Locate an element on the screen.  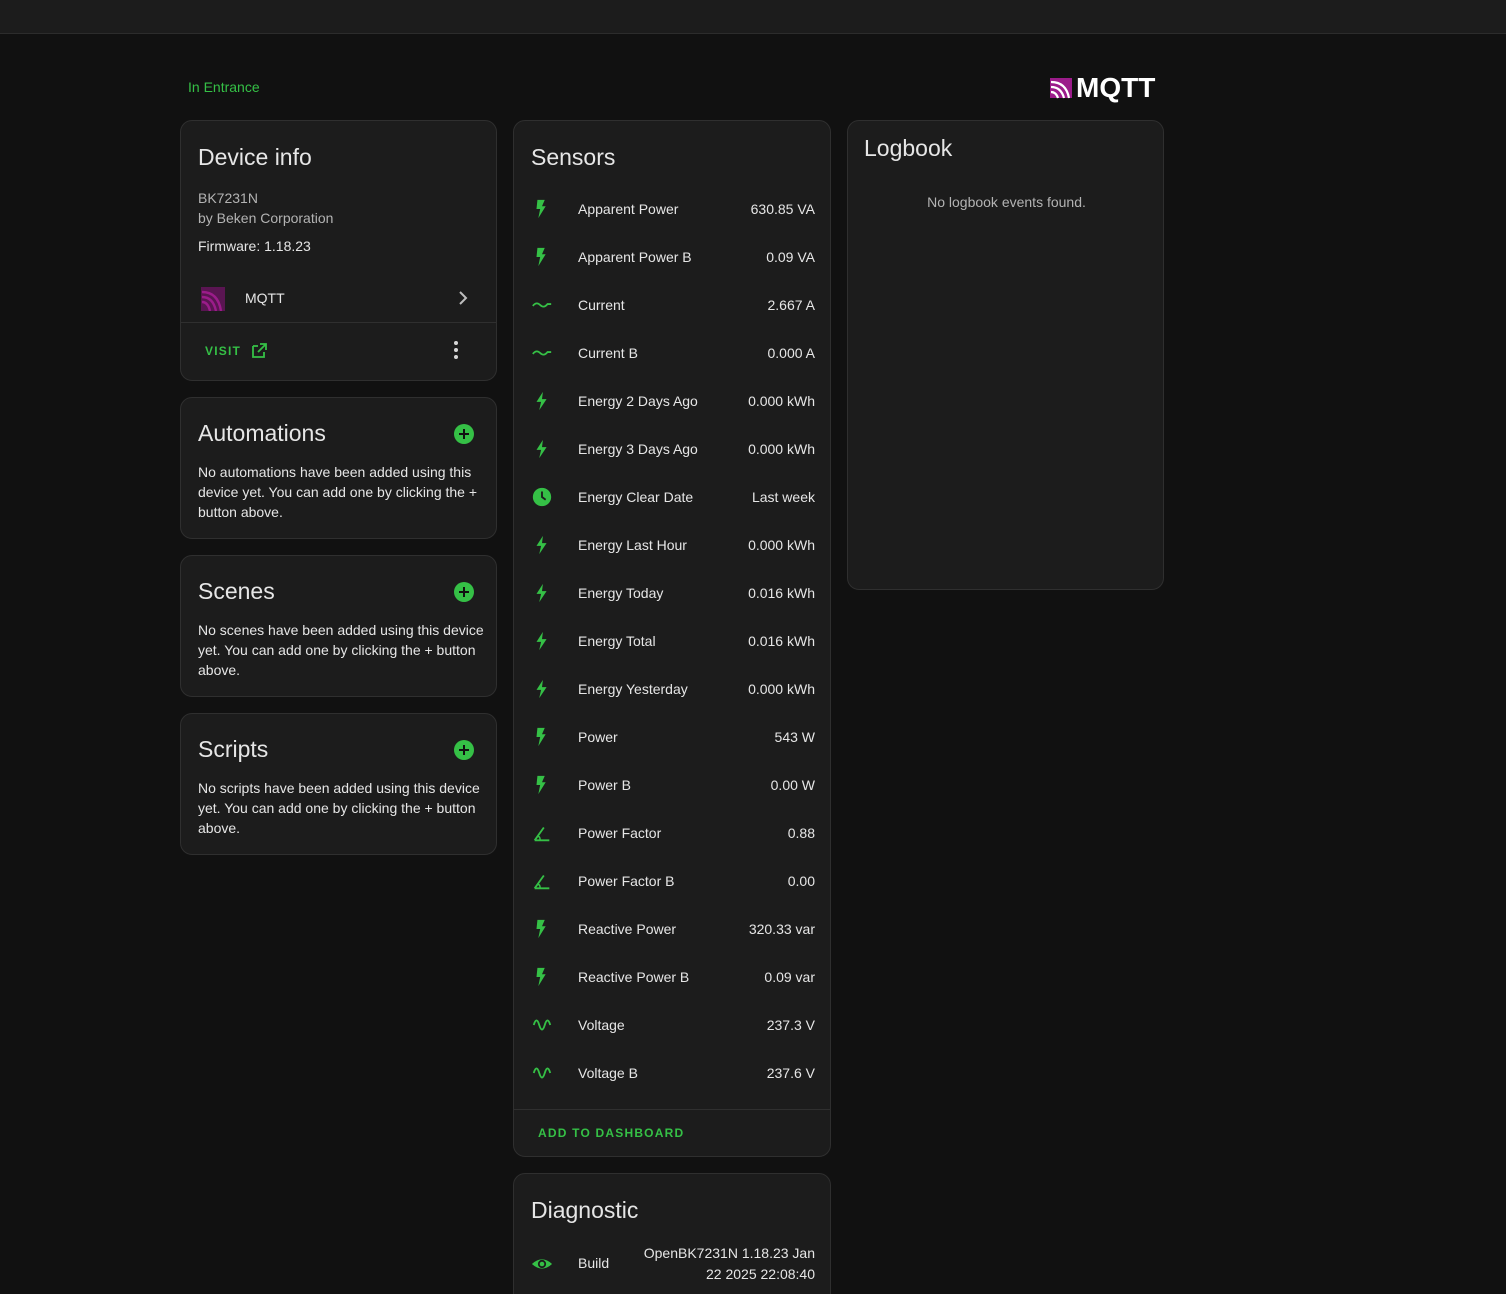
sensor-value: 630.85 VA is located at coordinates (782, 209).